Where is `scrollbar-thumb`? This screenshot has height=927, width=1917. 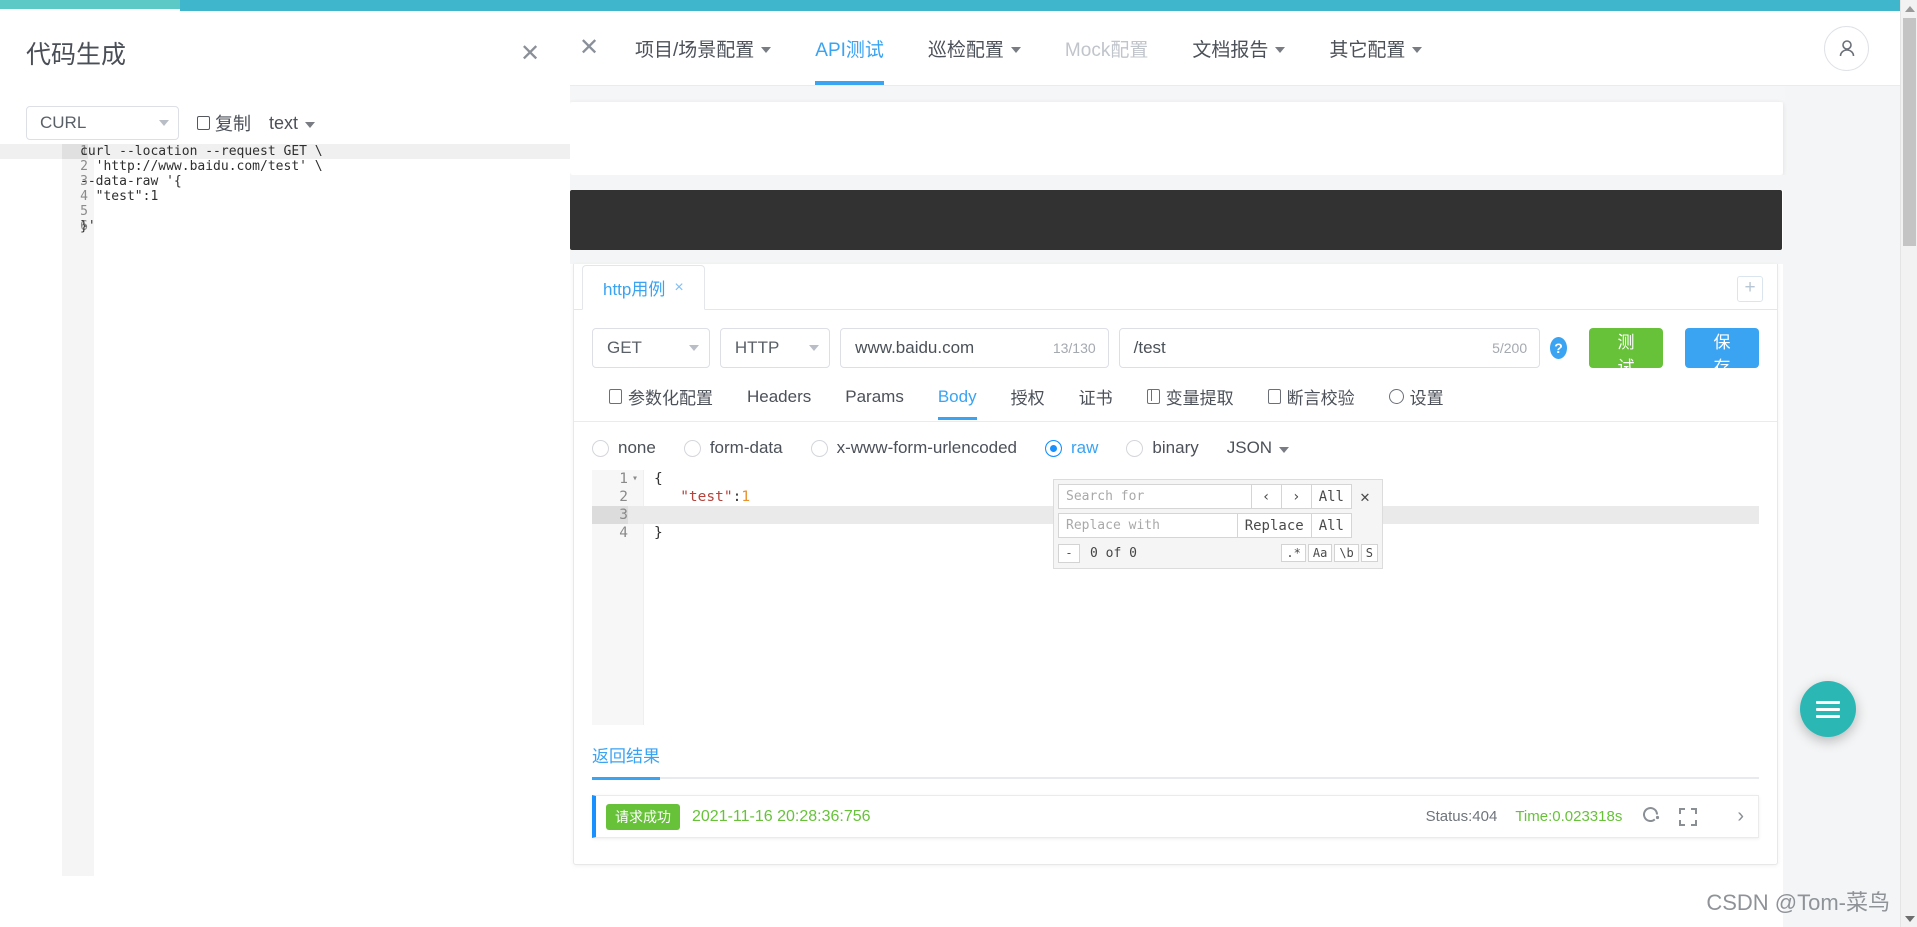
scrollbar-thumb is located at coordinates (1909, 132).